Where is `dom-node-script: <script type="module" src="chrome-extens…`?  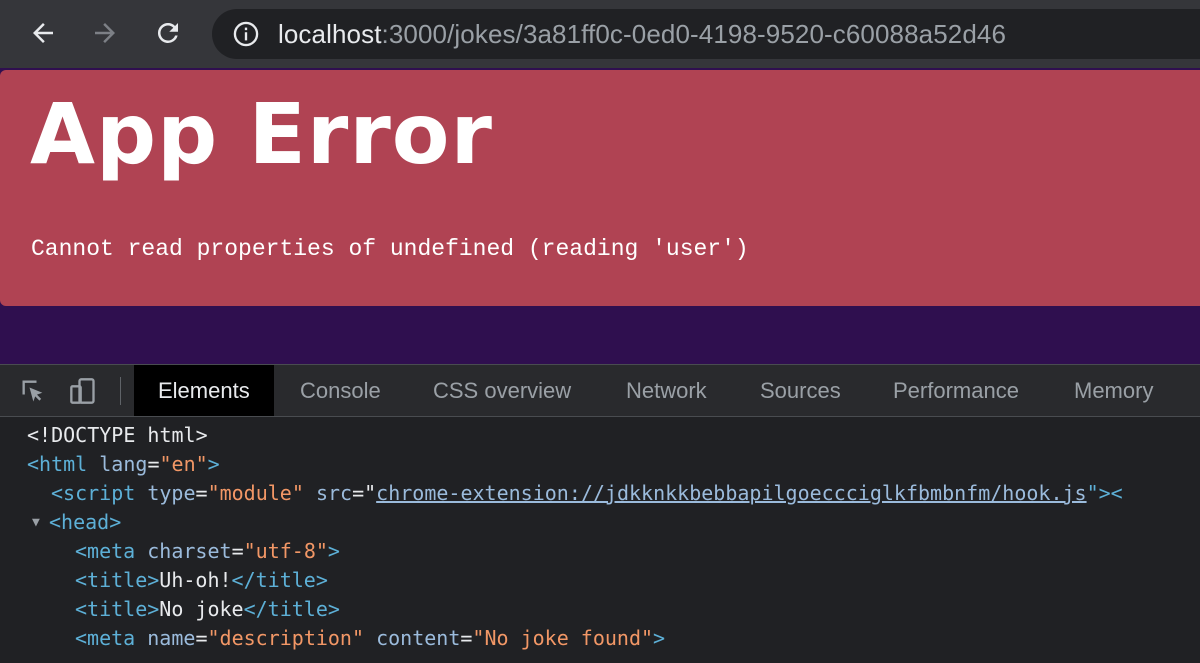 dom-node-script: <script type="module" src="chrome-extens… is located at coordinates (600, 493).